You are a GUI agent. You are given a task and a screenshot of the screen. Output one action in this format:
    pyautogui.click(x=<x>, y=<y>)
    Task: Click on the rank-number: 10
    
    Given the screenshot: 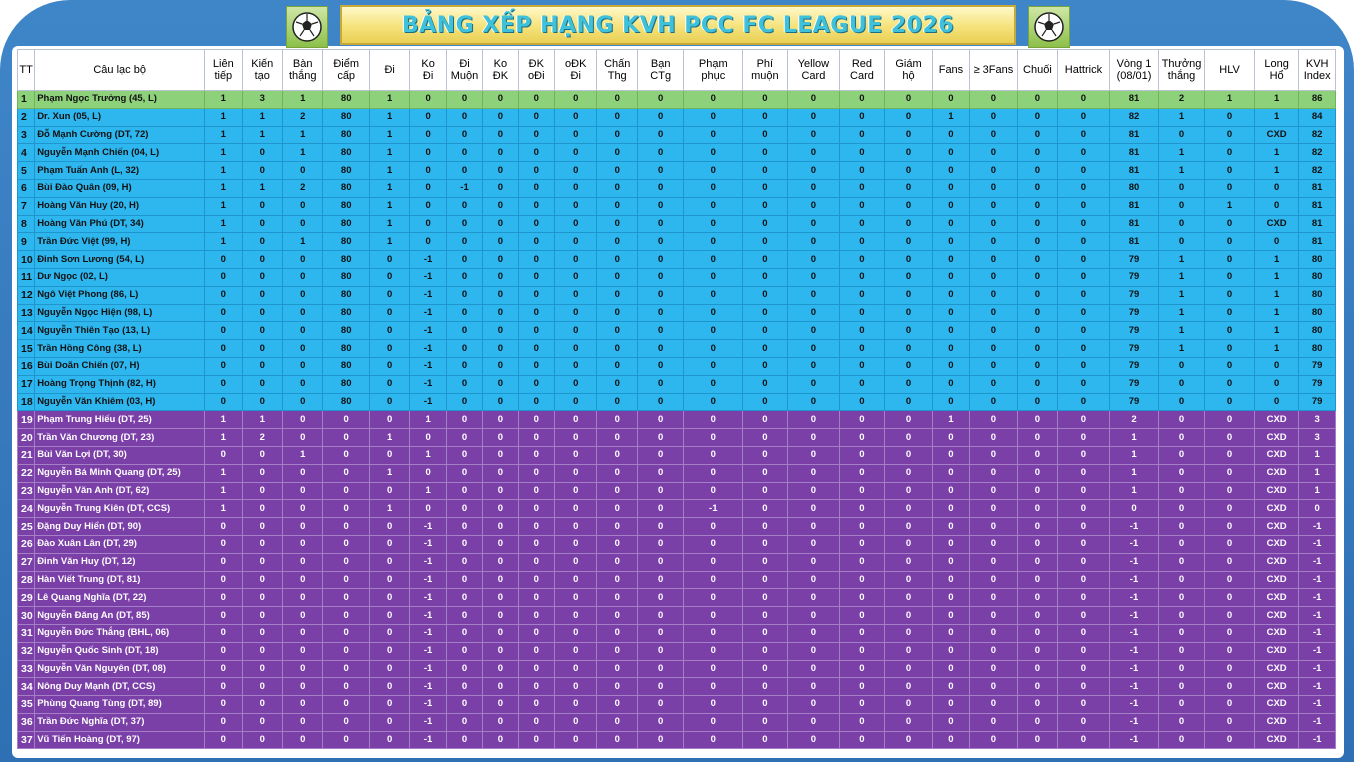 What is the action you would take?
    pyautogui.click(x=26, y=259)
    